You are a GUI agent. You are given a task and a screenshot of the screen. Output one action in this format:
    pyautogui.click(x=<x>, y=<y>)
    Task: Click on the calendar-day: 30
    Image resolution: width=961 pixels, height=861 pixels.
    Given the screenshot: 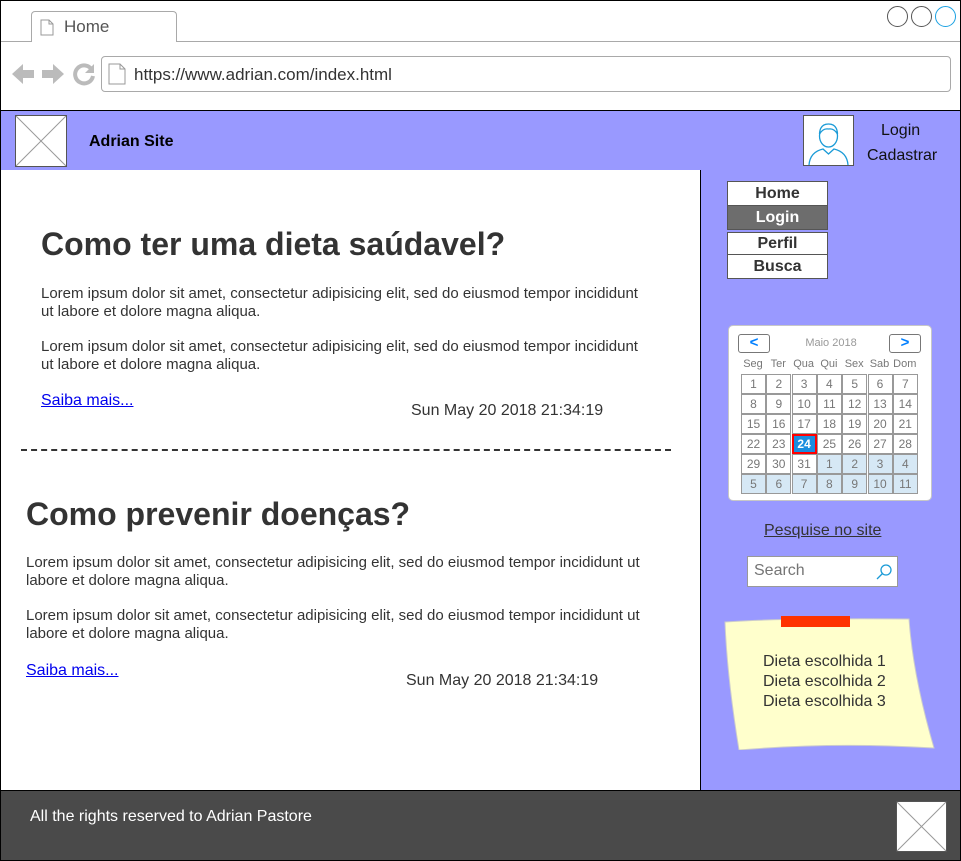 What is the action you would take?
    pyautogui.click(x=779, y=464)
    